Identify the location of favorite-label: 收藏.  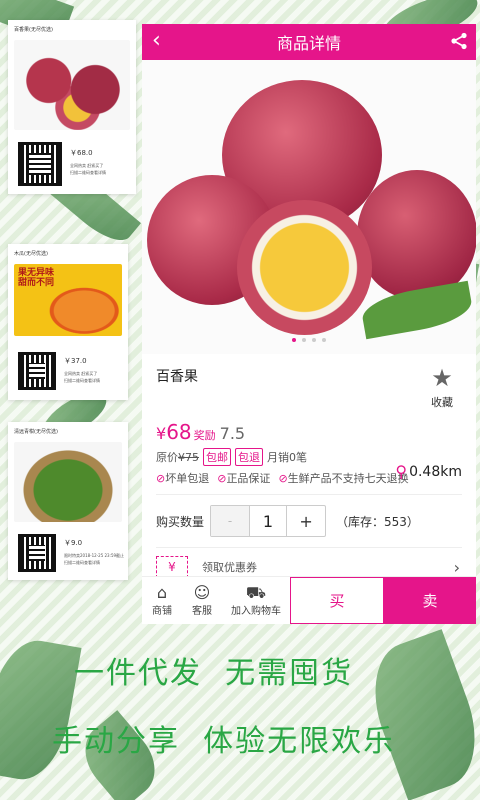
(442, 402).